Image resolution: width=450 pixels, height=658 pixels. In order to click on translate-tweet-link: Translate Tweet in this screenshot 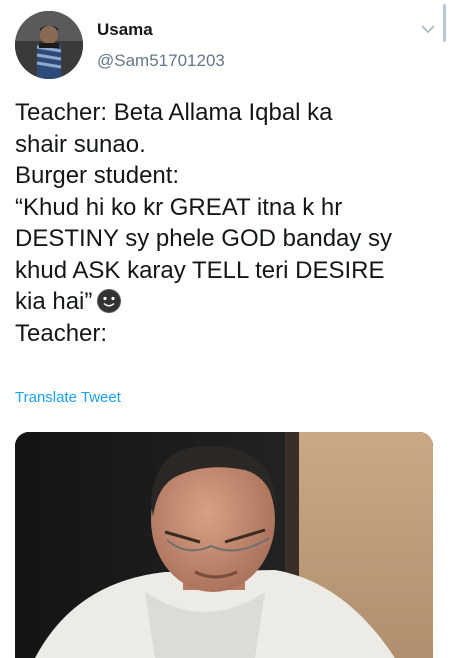, I will do `click(68, 397)`.